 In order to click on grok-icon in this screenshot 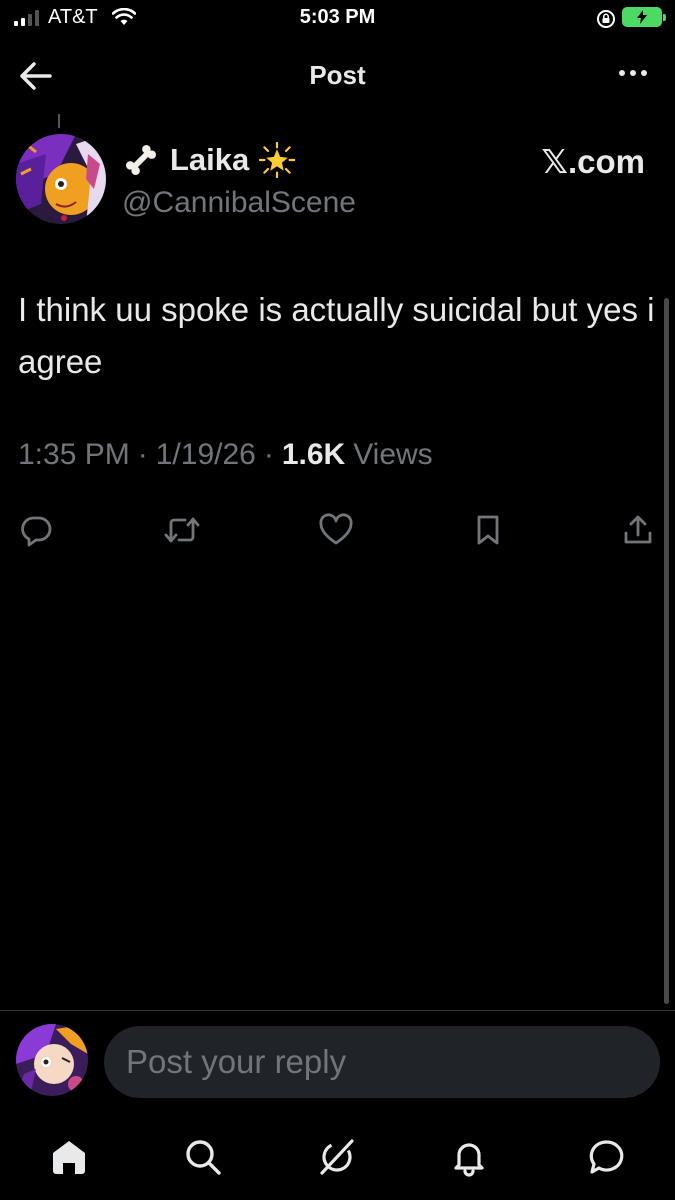, I will do `click(337, 1157)`.